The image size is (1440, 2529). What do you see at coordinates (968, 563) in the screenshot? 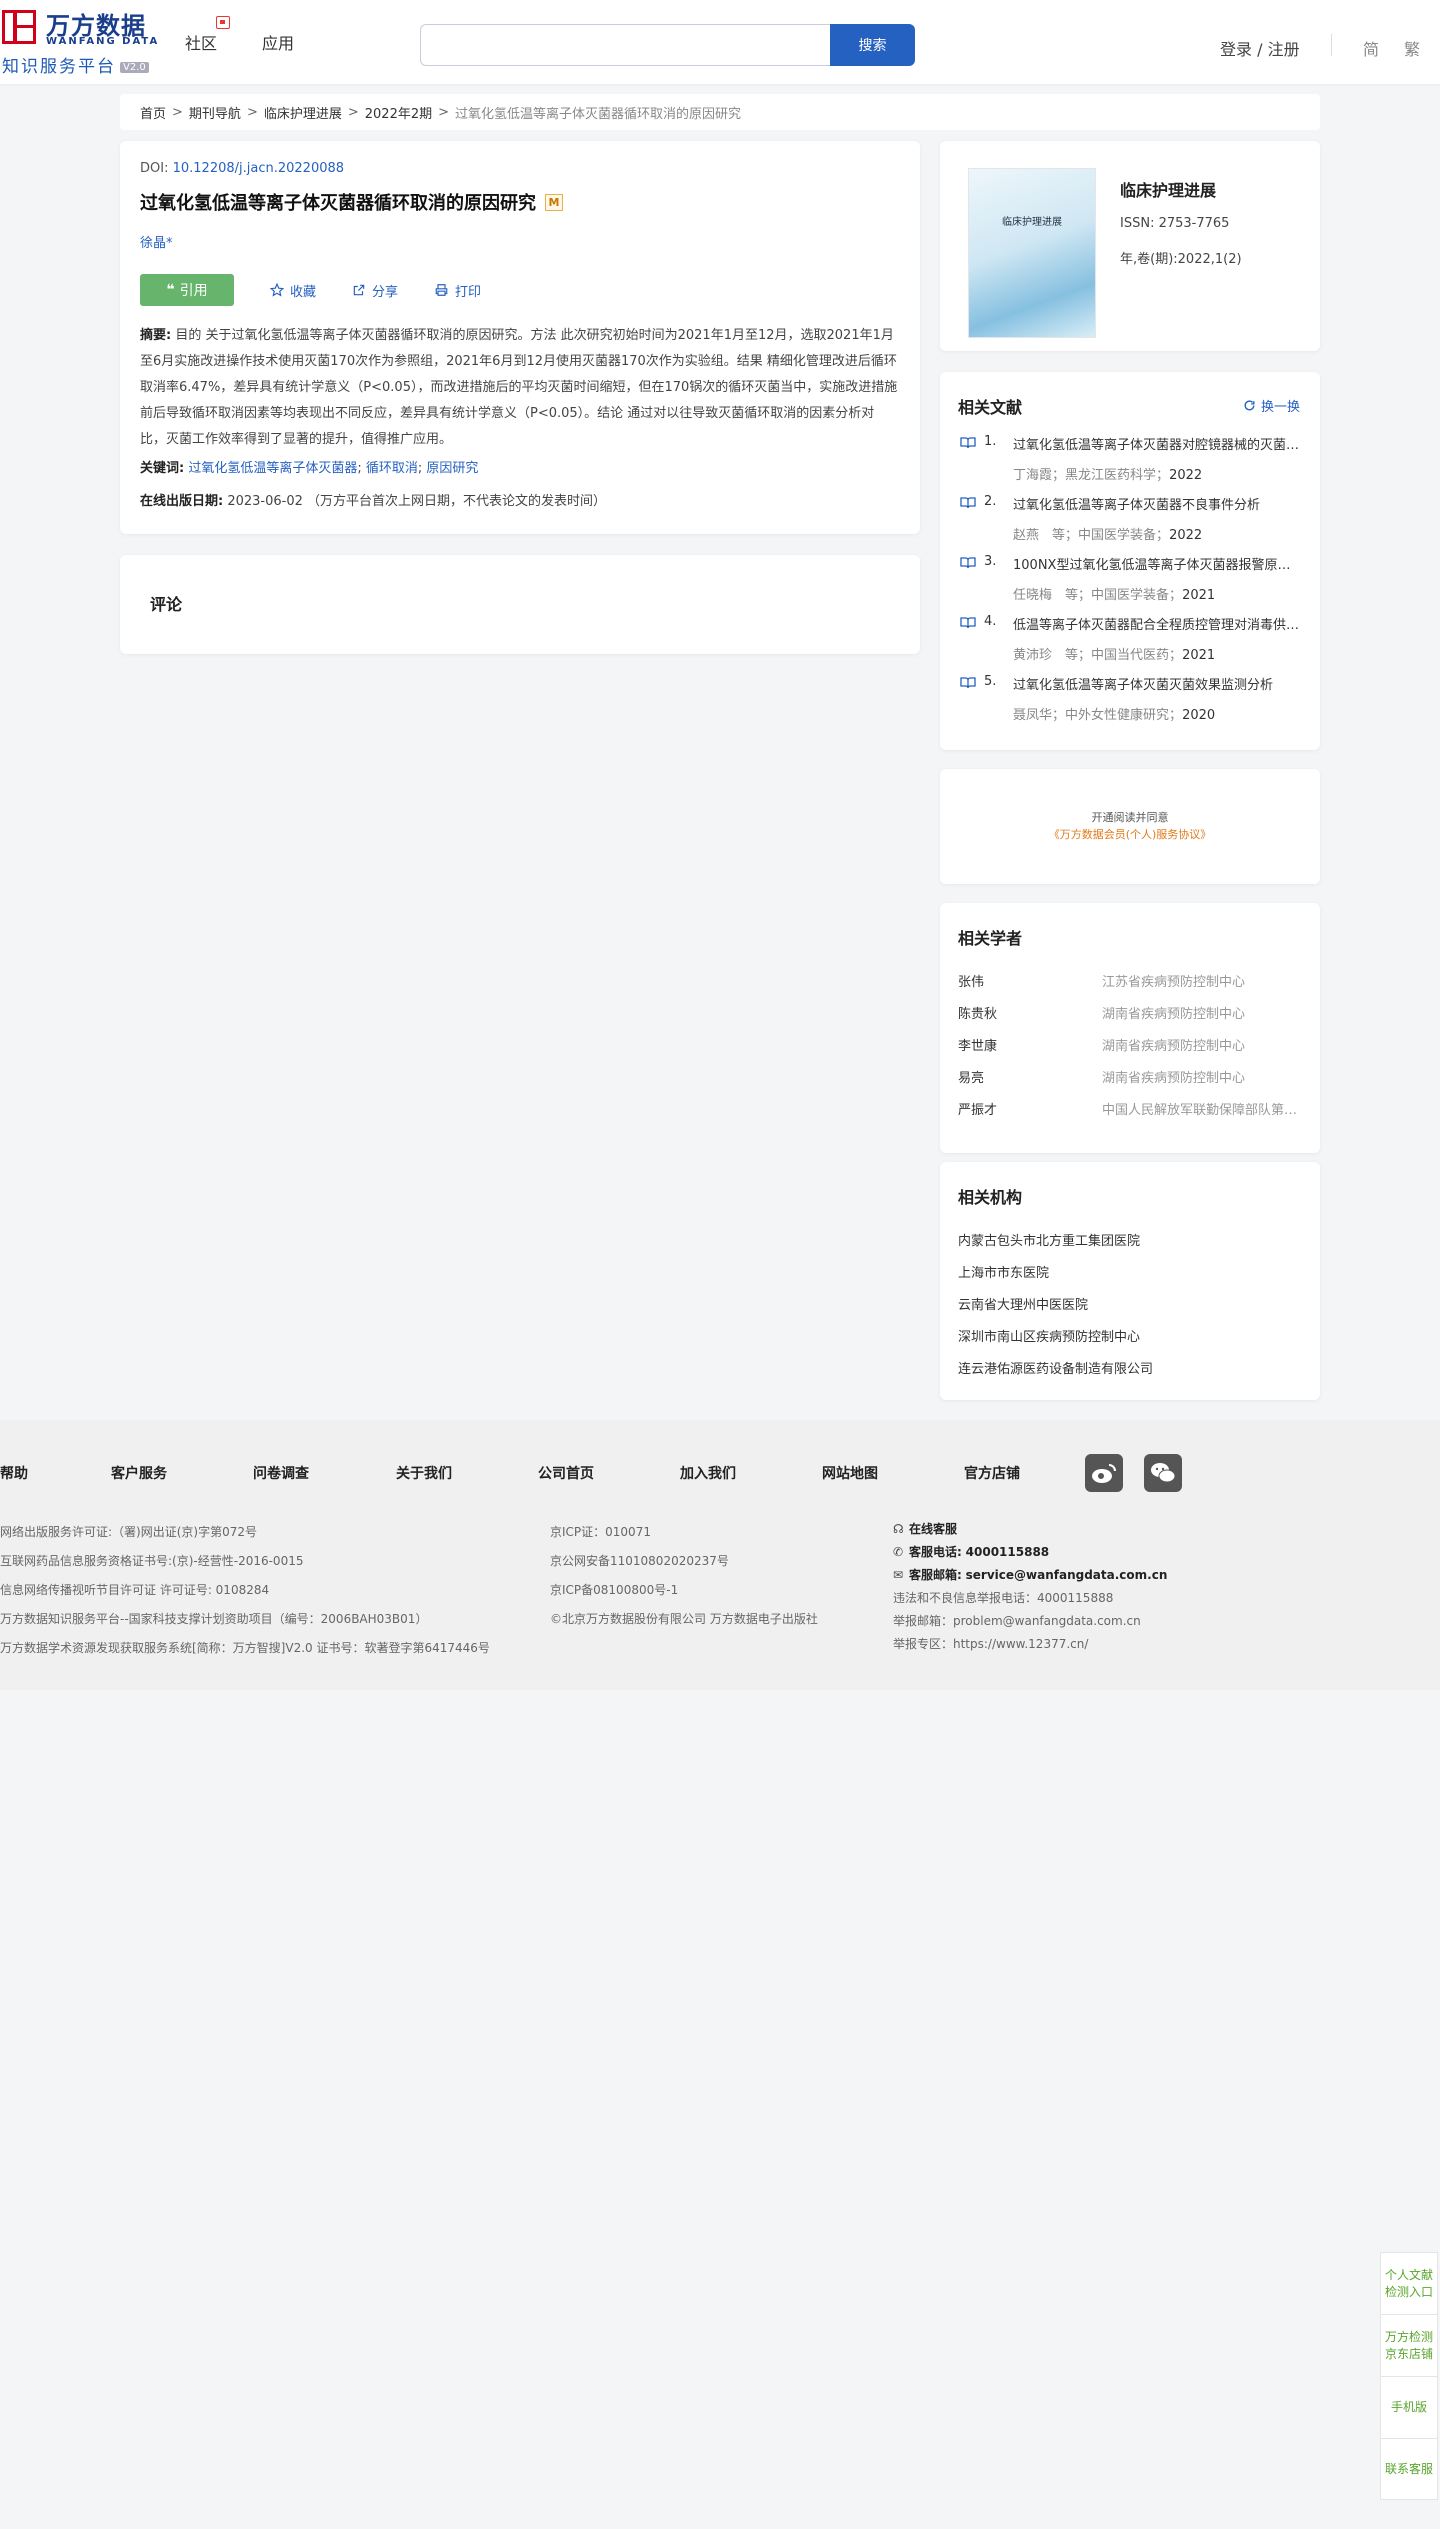
I see `book-icon` at bounding box center [968, 563].